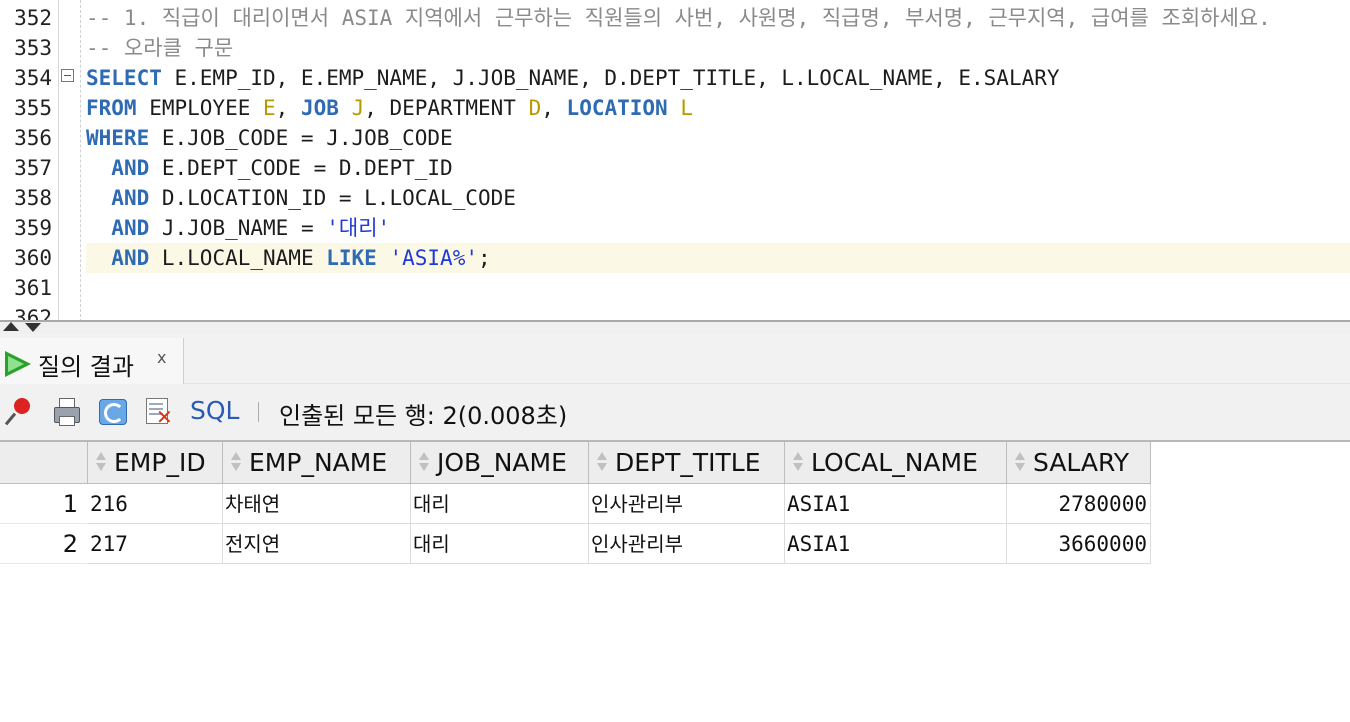  What do you see at coordinates (316, 544) in the screenshot?
I see `cell-emp-name: 전지연` at bounding box center [316, 544].